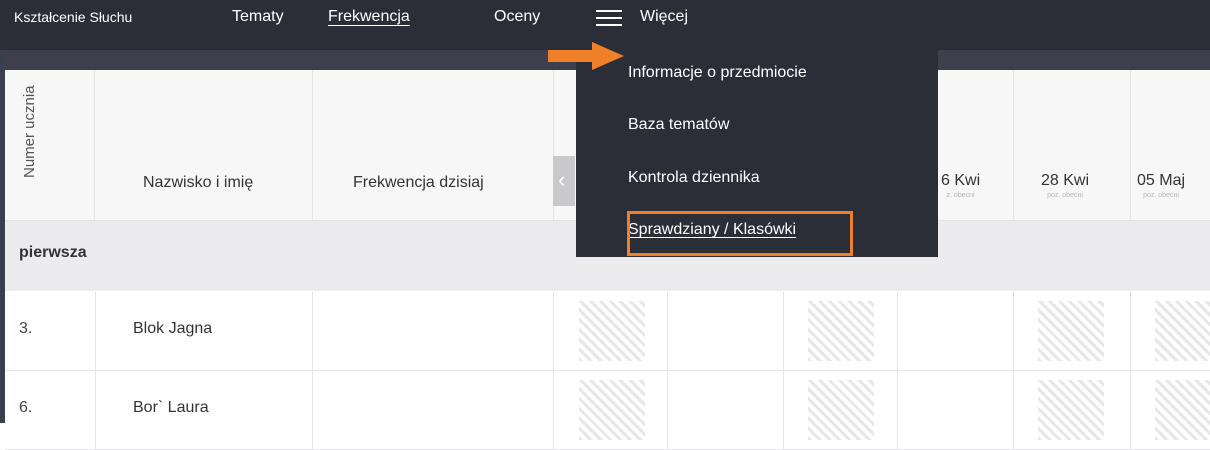 The height and width of the screenshot is (450, 1210). What do you see at coordinates (664, 17) in the screenshot?
I see `more-menu-button: Więcej` at bounding box center [664, 17].